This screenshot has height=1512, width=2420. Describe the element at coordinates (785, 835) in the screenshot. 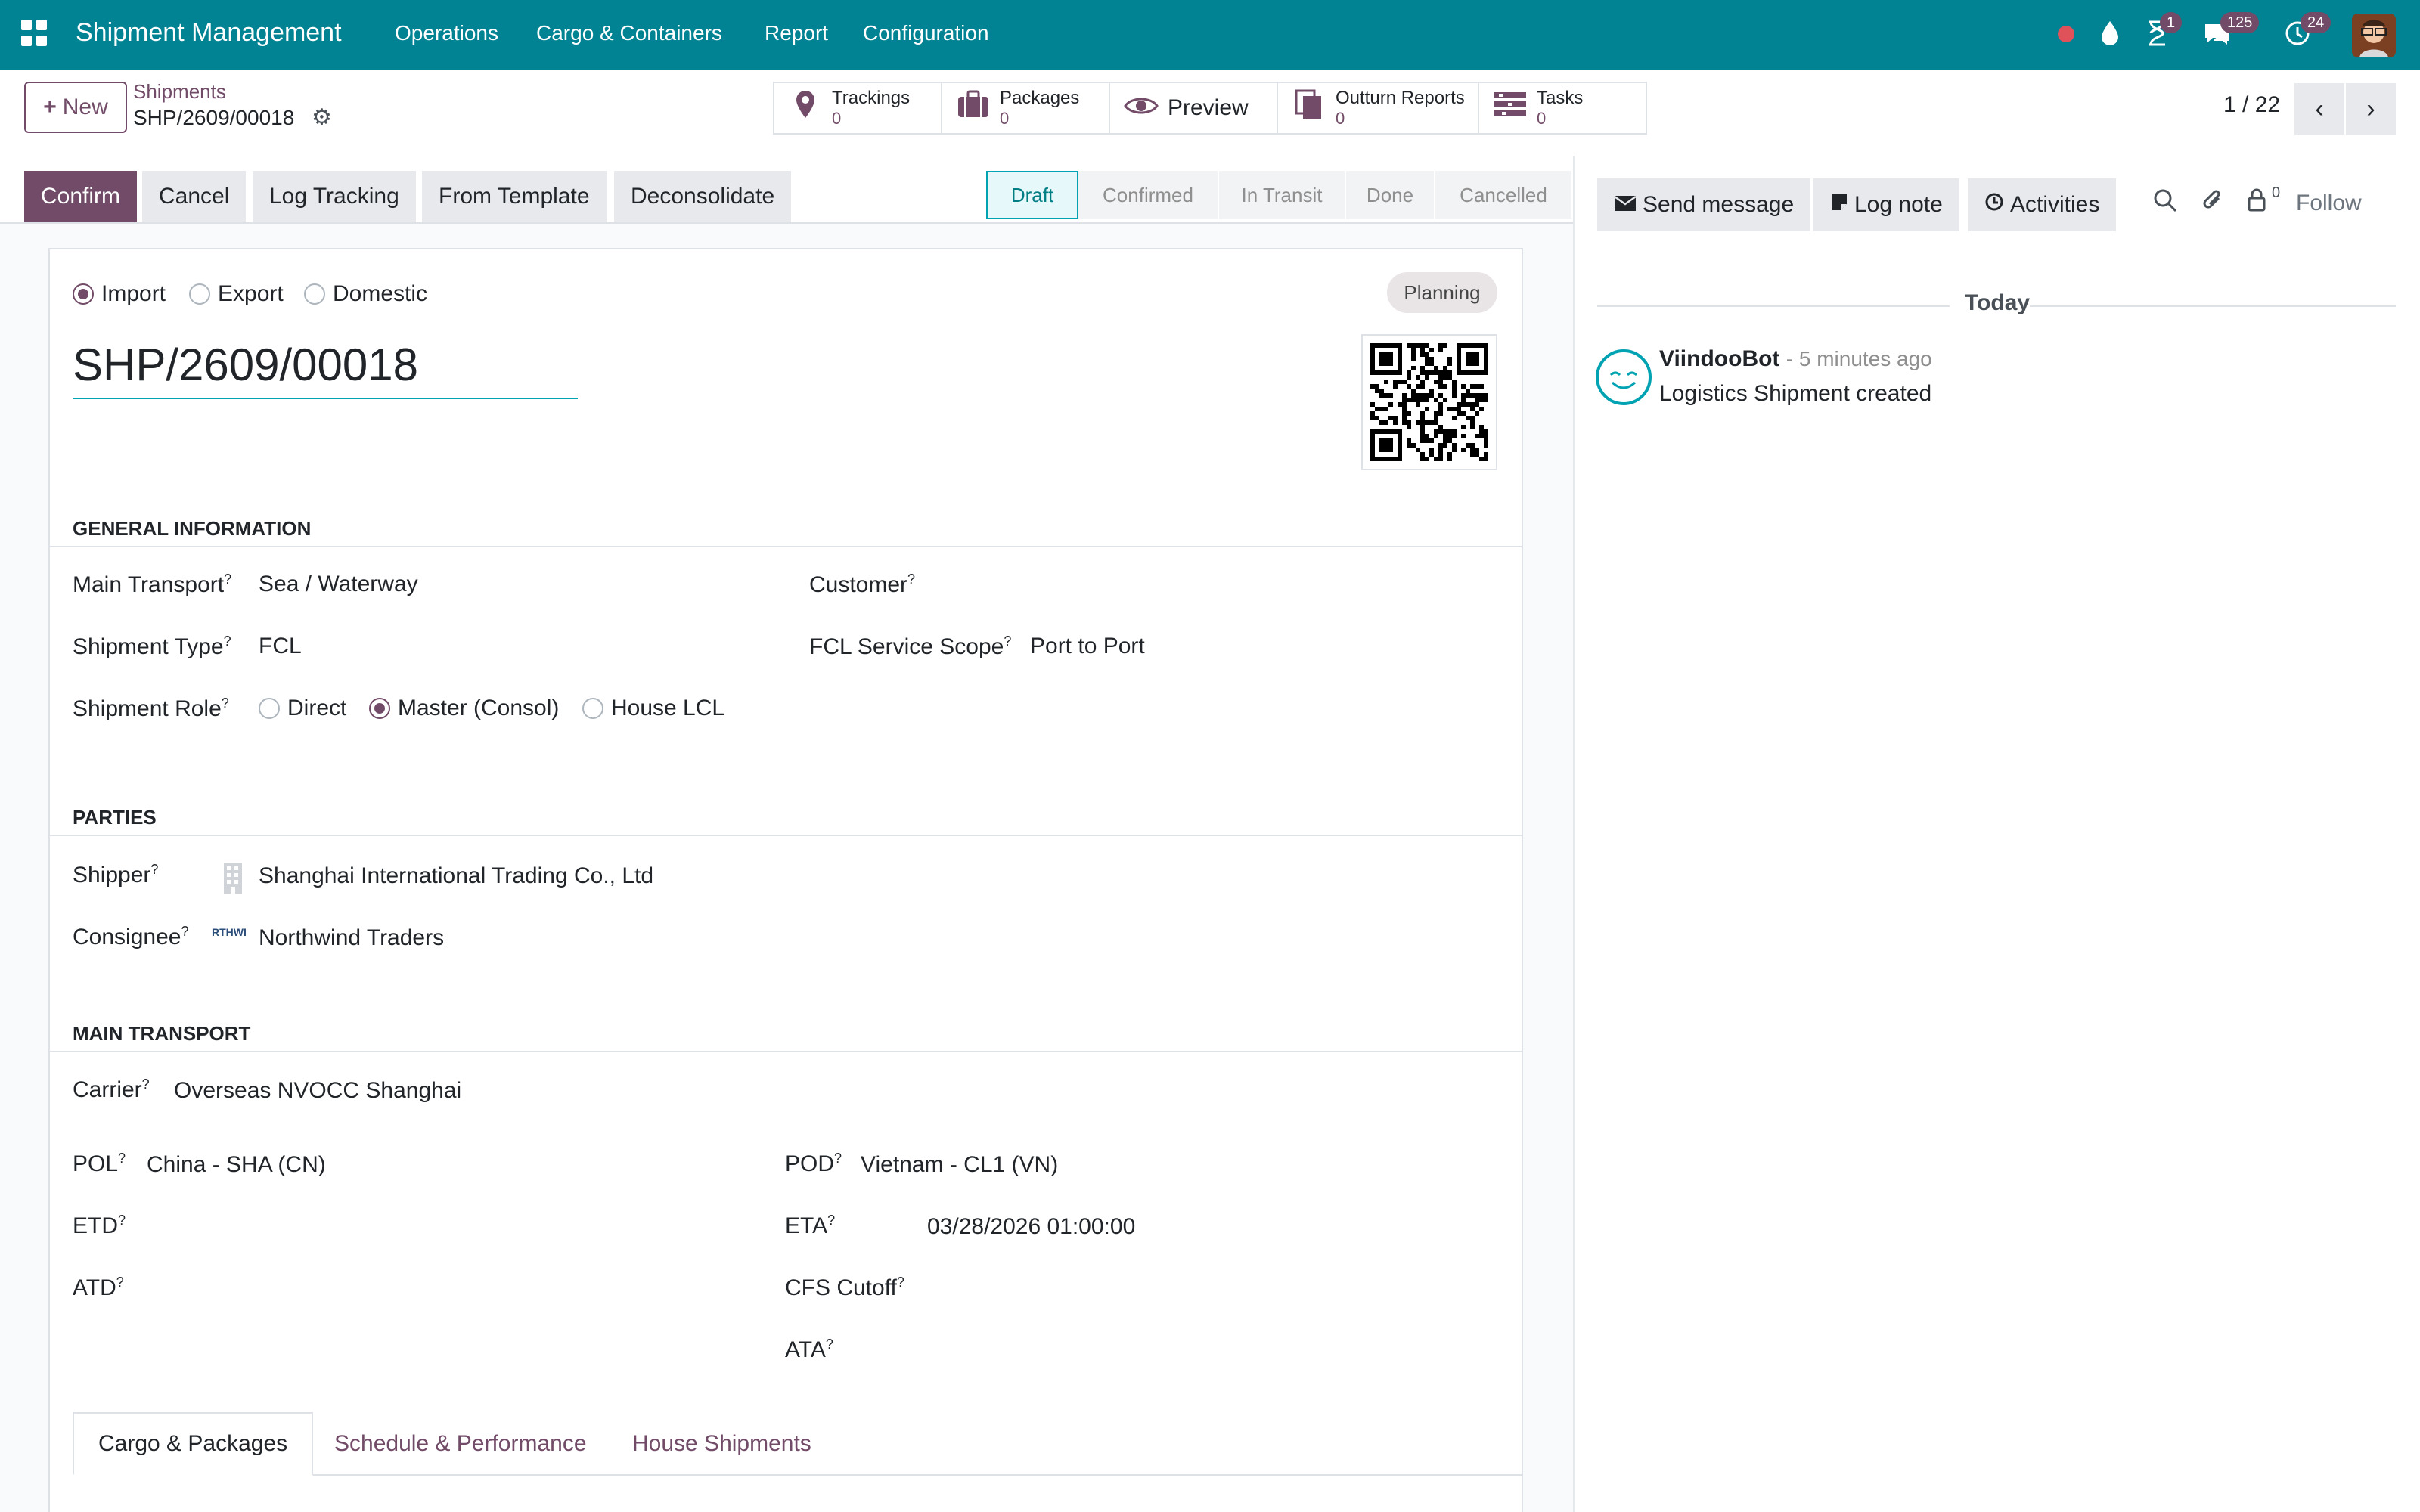

I see `section-divider` at that location.